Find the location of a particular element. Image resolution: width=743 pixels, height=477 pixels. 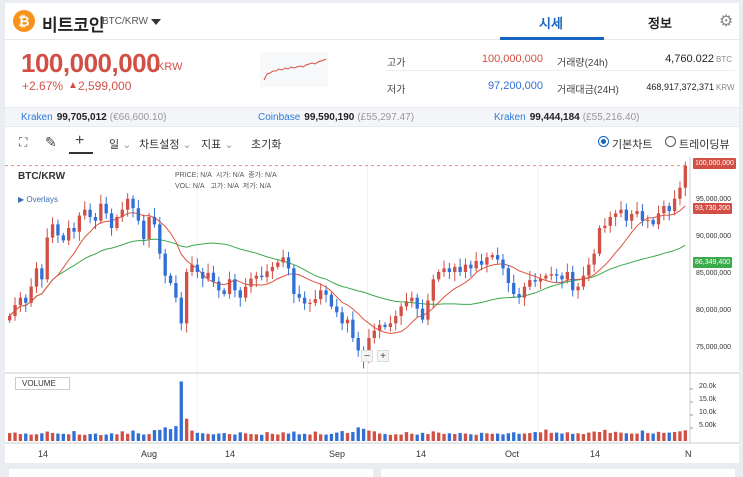

tradingview-radio is located at coordinates (670, 141).